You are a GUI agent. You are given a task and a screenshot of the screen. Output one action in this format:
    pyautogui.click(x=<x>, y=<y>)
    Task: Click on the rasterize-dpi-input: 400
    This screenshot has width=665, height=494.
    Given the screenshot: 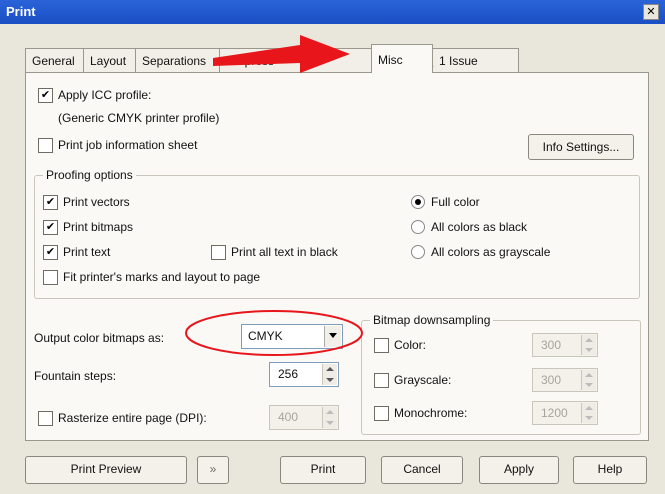 What is the action you would take?
    pyautogui.click(x=304, y=417)
    